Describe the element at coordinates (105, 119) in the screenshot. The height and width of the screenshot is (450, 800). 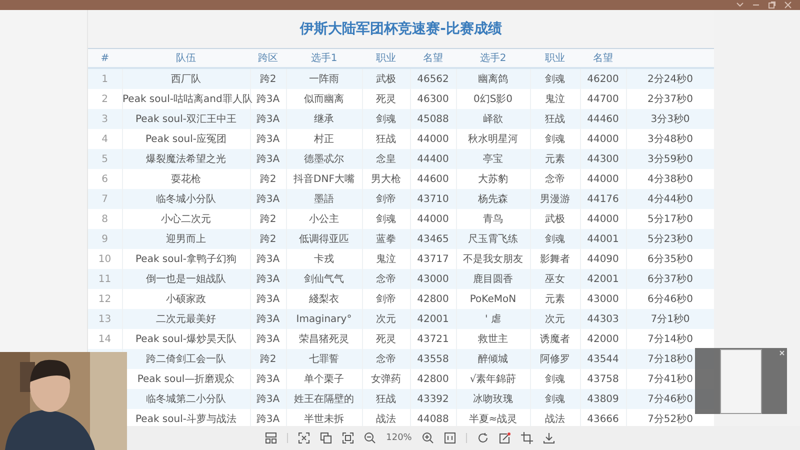
I see `row-number: 3` at that location.